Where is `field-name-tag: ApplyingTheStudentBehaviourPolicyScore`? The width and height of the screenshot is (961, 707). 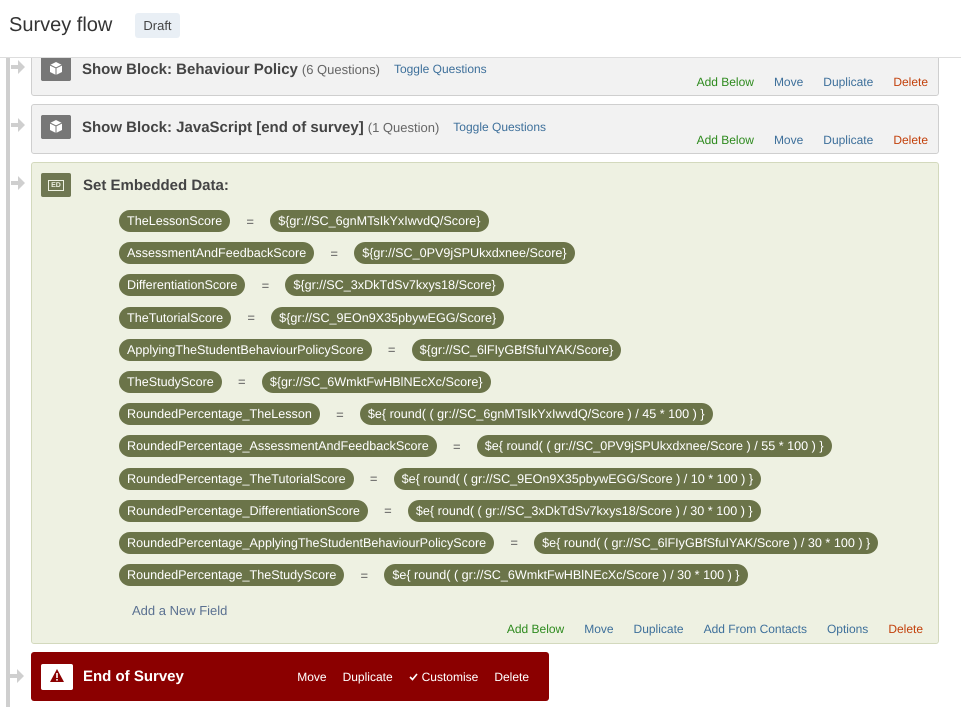
field-name-tag: ApplyingTheStudentBehaviourPolicyScore is located at coordinates (245, 349).